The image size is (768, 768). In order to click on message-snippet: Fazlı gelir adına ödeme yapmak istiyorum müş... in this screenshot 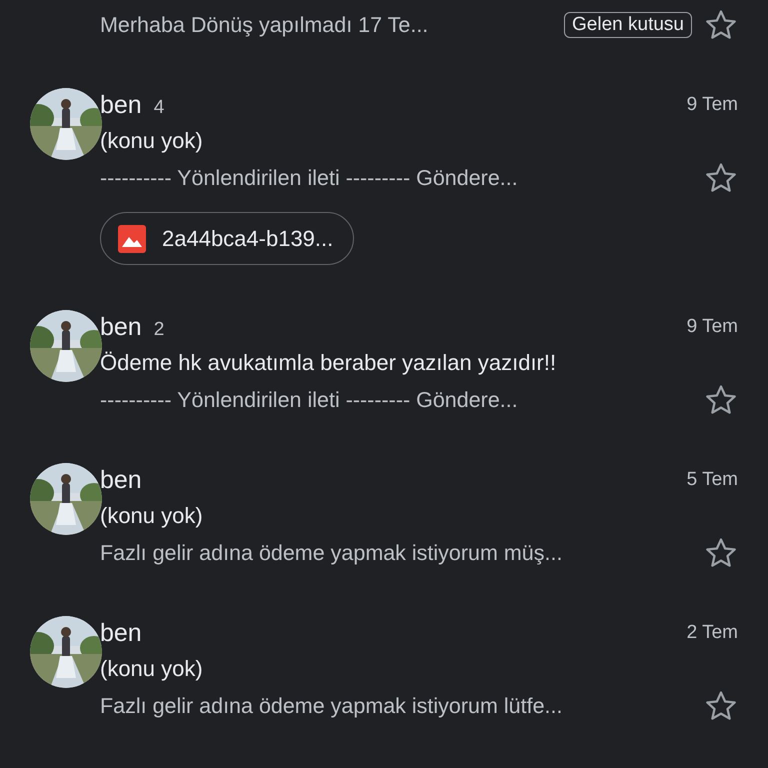, I will do `click(332, 553)`.